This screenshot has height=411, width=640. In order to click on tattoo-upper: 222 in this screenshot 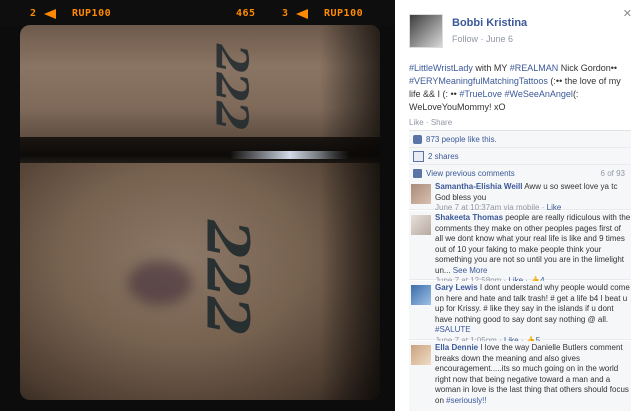, I will do `click(231, 86)`.